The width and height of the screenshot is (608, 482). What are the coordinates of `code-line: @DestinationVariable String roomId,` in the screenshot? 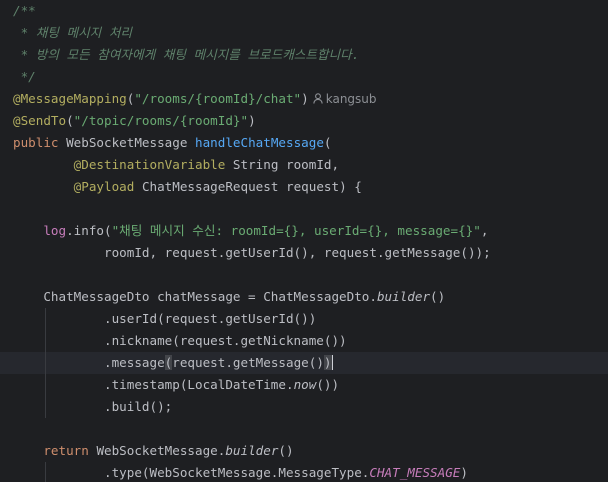 It's located at (304, 165).